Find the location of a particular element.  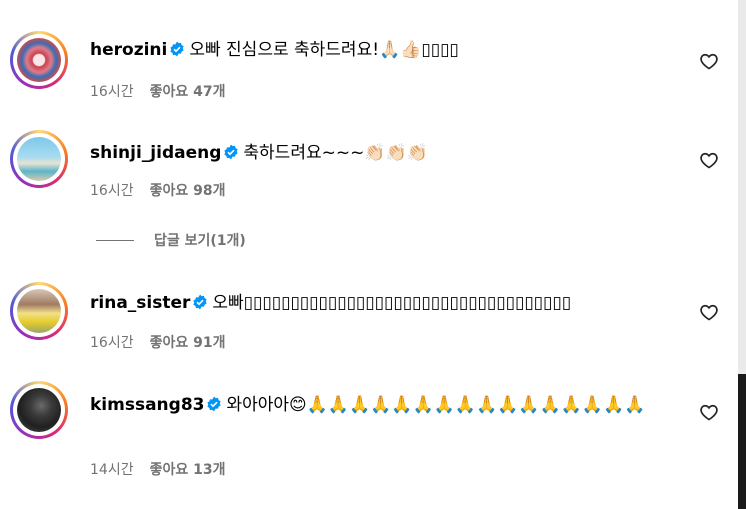

comment-meta: 16시간 좋아요 98개 is located at coordinates (165, 190).